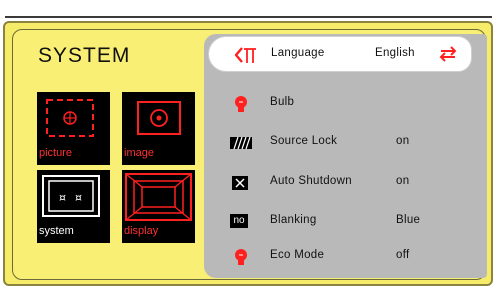  What do you see at coordinates (403, 181) in the screenshot?
I see `setting-value-auto-shutdown: on` at bounding box center [403, 181].